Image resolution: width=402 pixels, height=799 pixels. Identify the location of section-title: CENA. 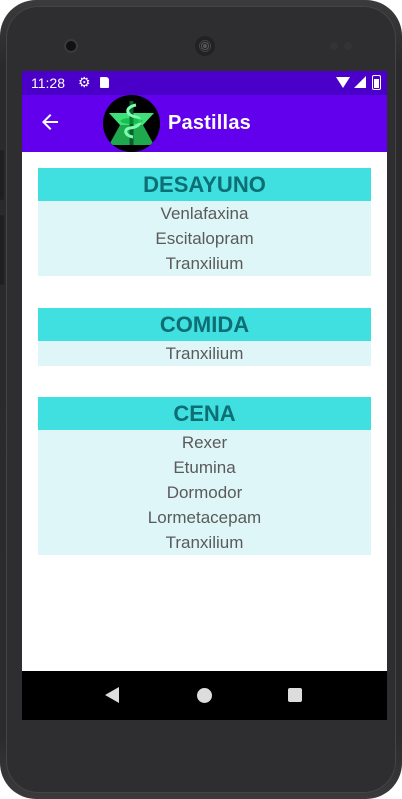
(204, 413).